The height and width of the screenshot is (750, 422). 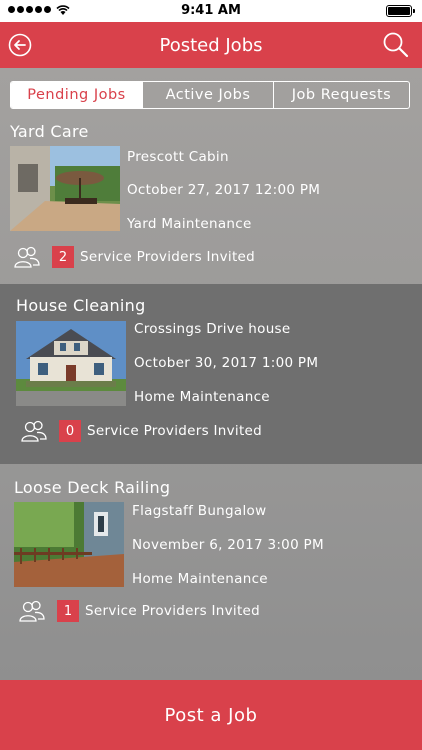 I want to click on status-time: 9:41 AM, so click(x=211, y=10).